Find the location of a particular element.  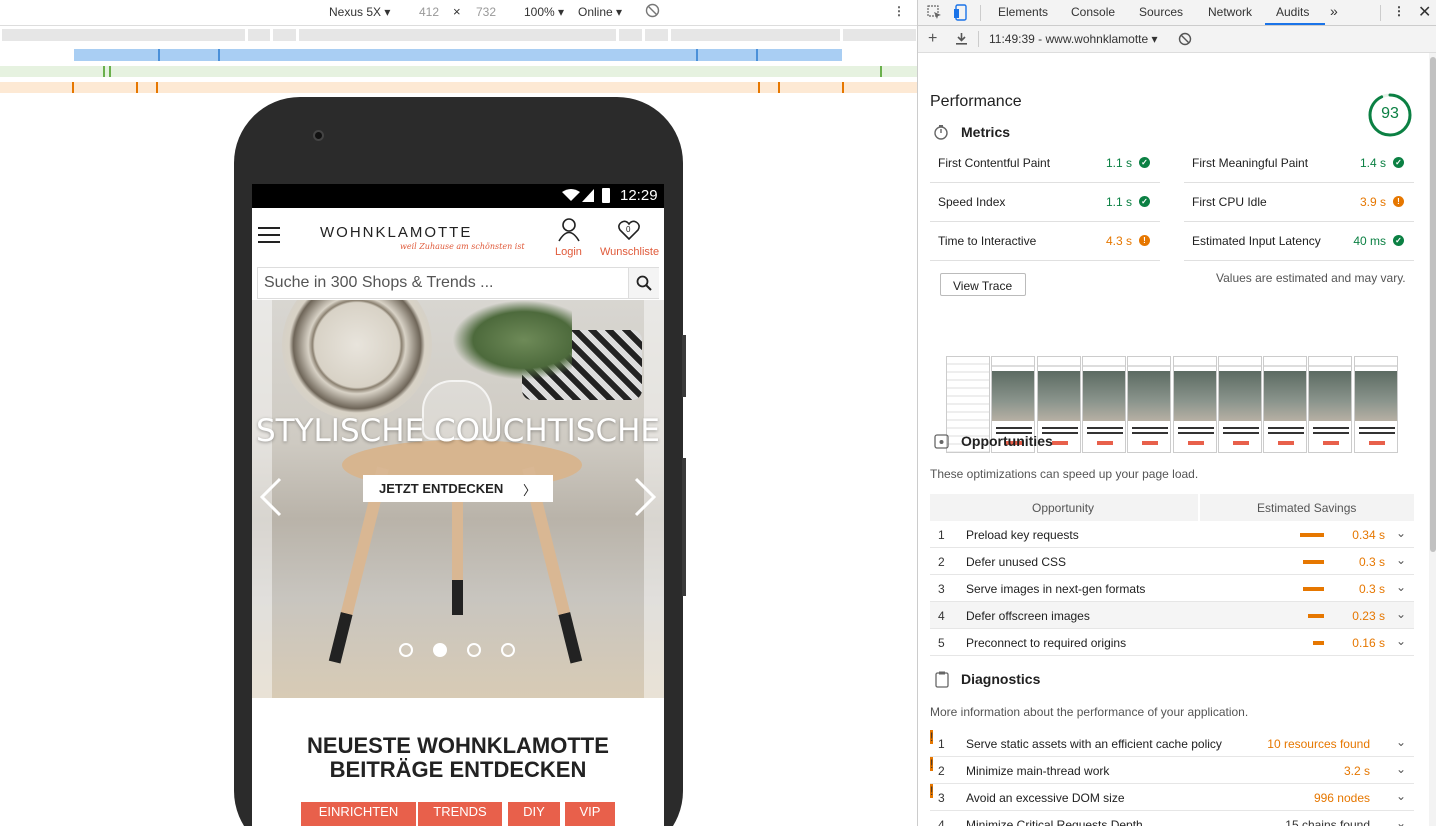

diagnostic-value: 10 resources found is located at coordinates (1318, 744).